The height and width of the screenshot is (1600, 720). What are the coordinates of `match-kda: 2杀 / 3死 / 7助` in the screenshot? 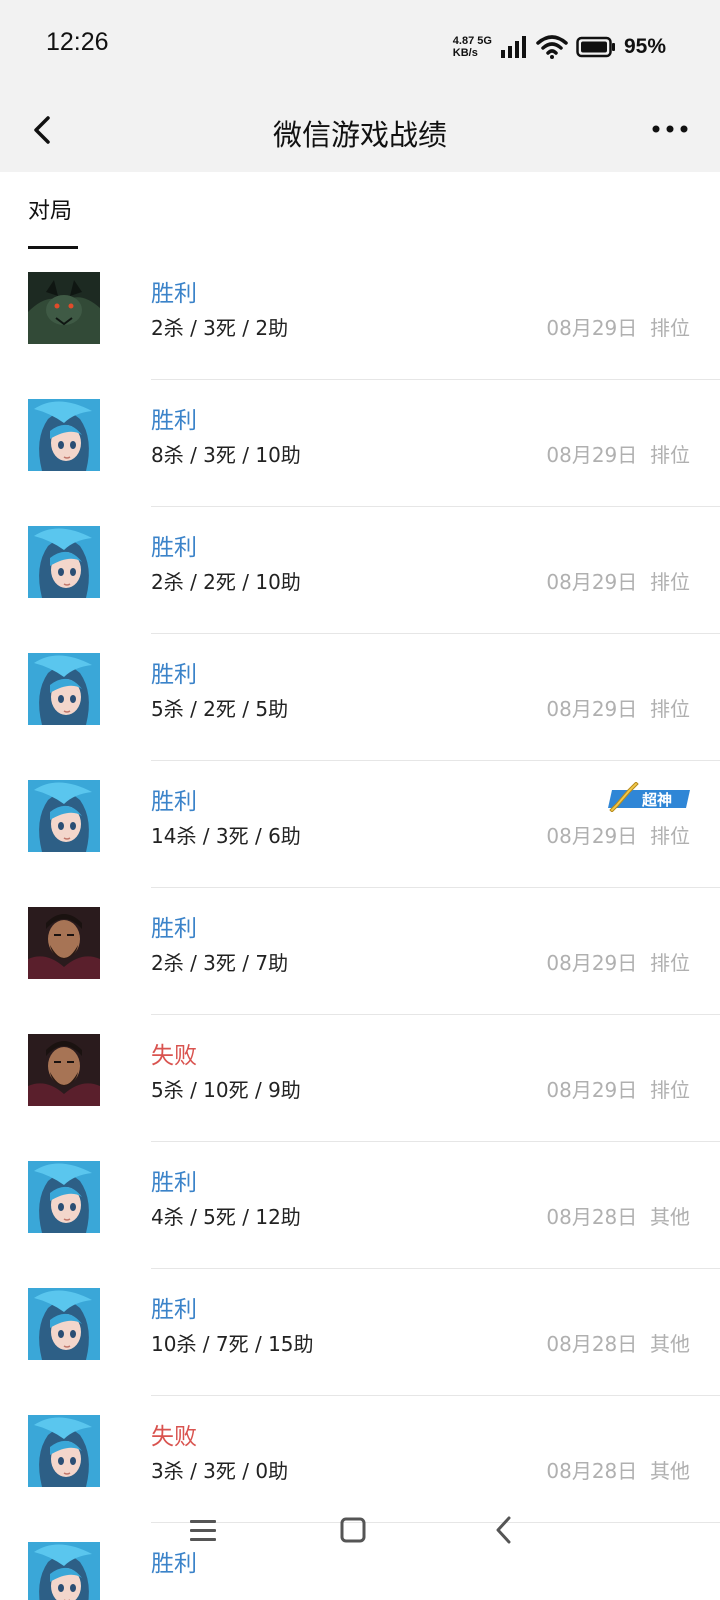 It's located at (220, 963).